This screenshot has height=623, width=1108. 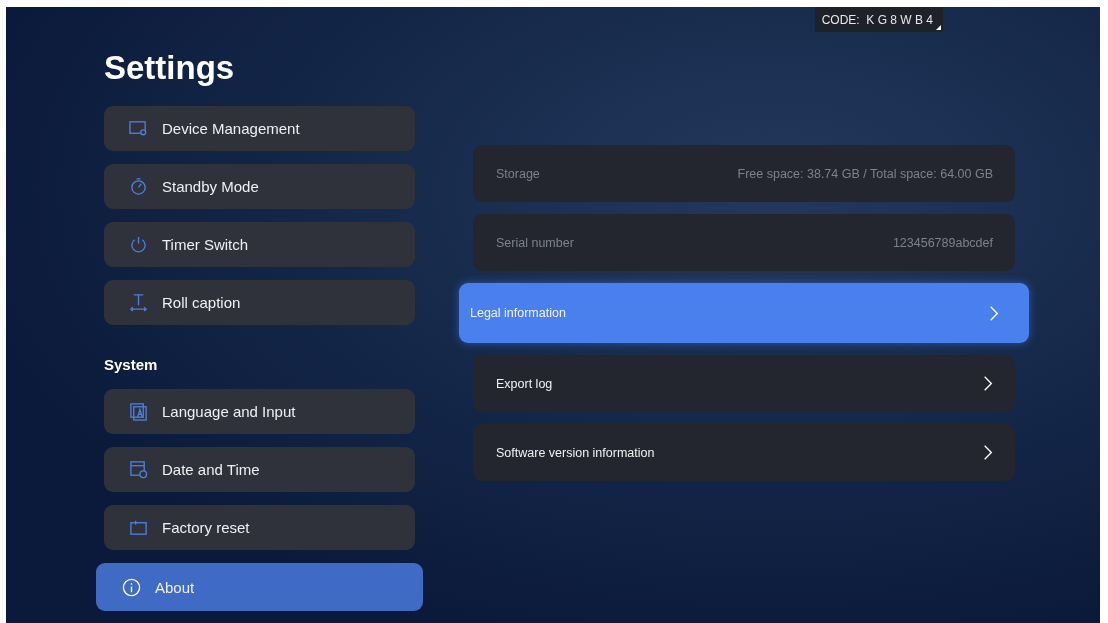 I want to click on row-label: Serial number, so click(x=535, y=242).